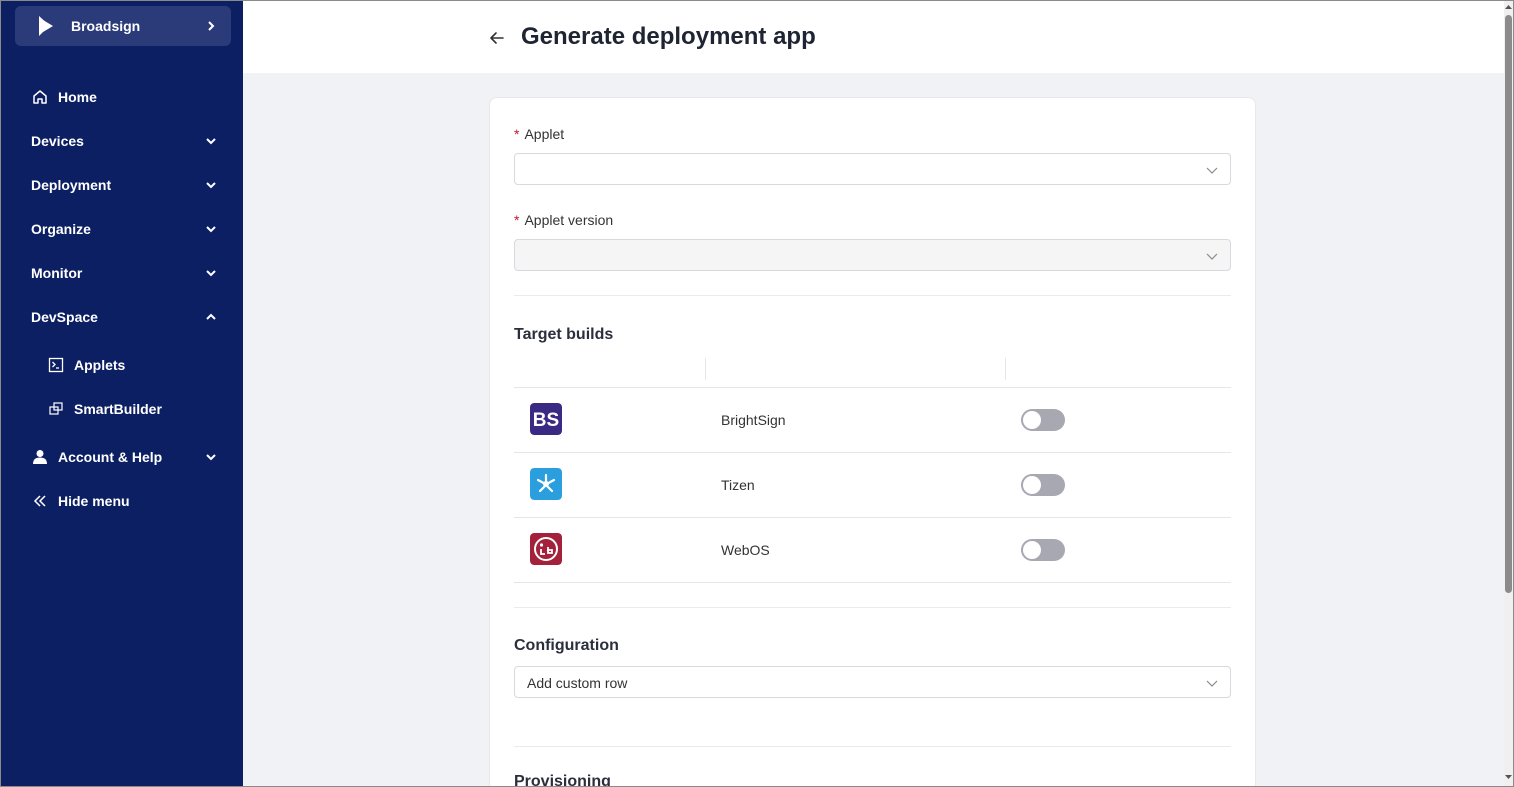 Image resolution: width=1514 pixels, height=787 pixels. Describe the element at coordinates (94, 501) in the screenshot. I see `hide-menu-label: Hide menu` at that location.